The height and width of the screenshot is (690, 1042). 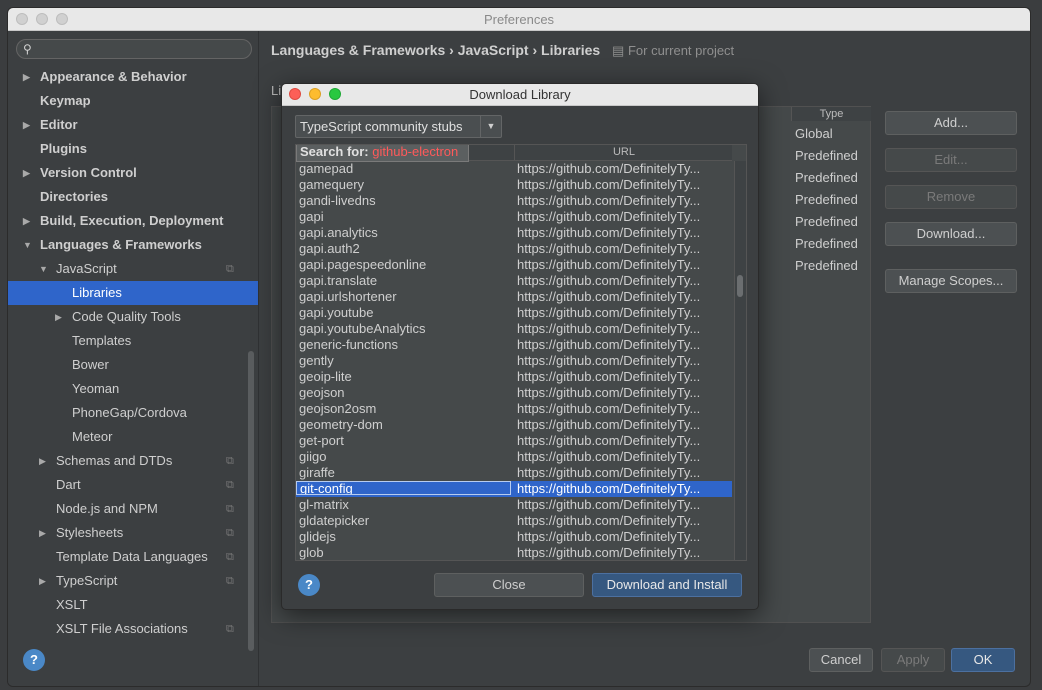 What do you see at coordinates (251, 501) in the screenshot?
I see `sidebar-scrollbar` at bounding box center [251, 501].